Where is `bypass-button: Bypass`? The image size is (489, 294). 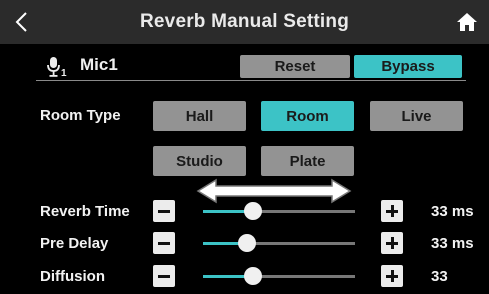 bypass-button: Bypass is located at coordinates (408, 66).